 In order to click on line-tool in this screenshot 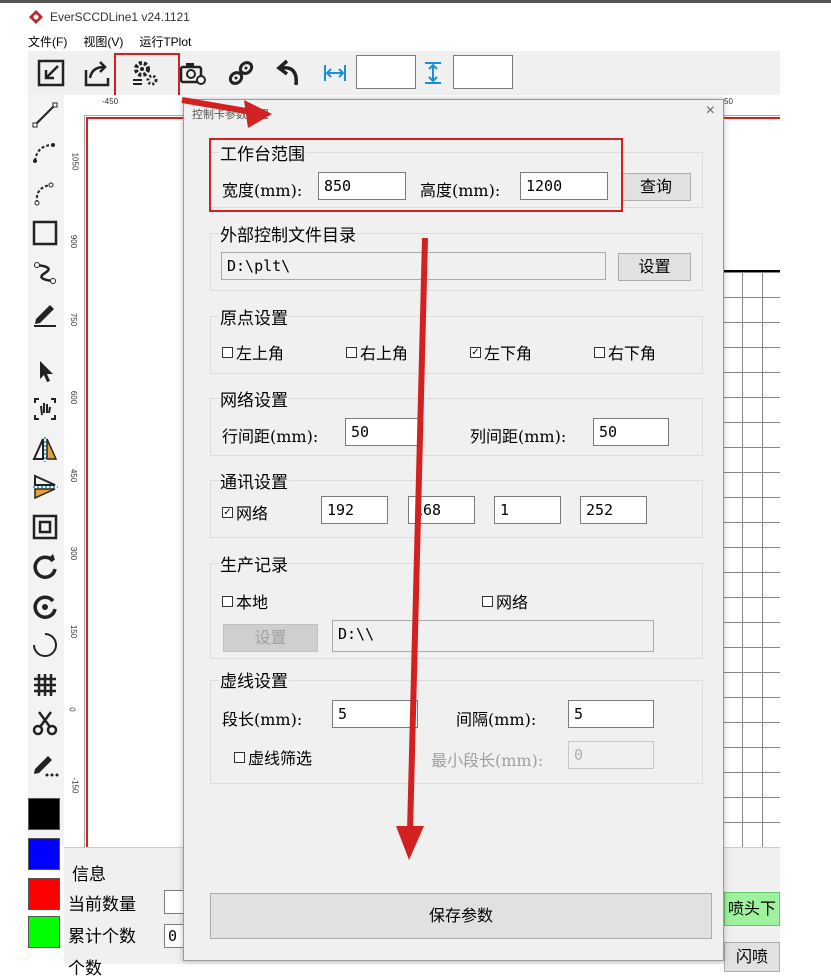, I will do `click(45, 115)`.